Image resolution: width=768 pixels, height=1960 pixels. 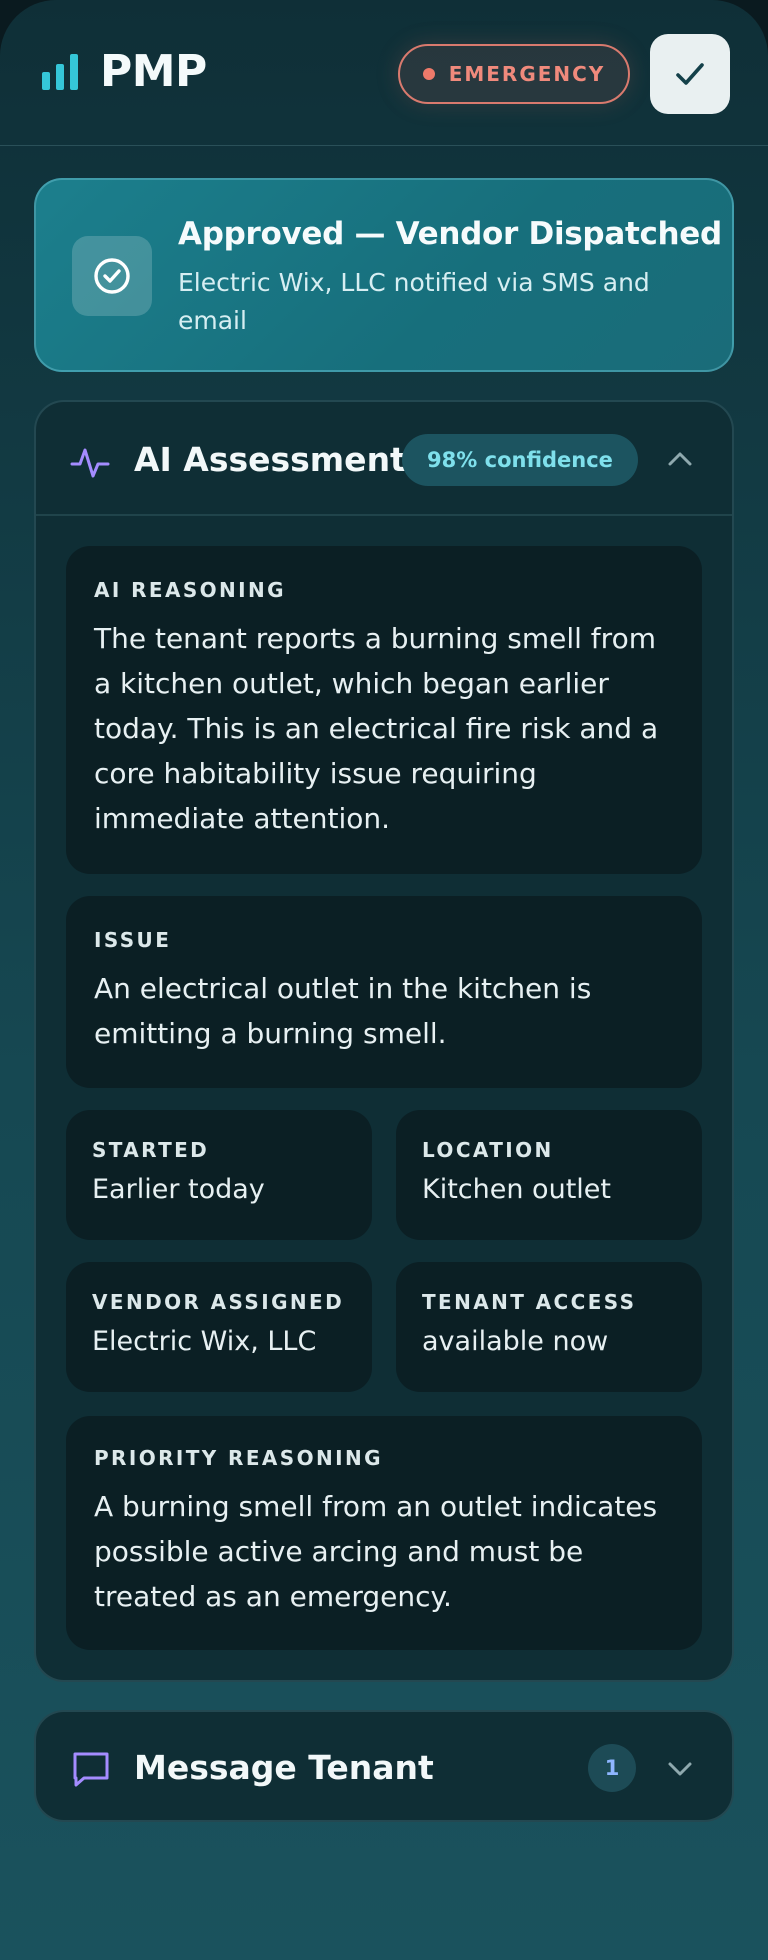 I want to click on tenant-access-label: TENANT ACCESS, so click(x=529, y=1302).